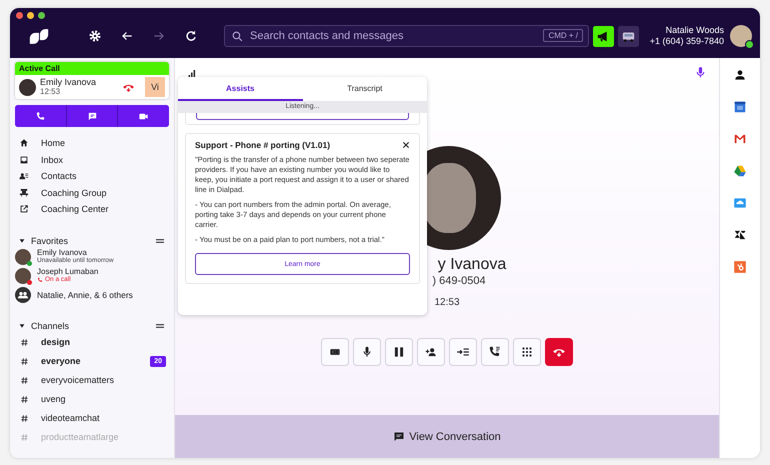  Describe the element at coordinates (92, 209) in the screenshot. I see `nav-item: Coaching Center` at that location.